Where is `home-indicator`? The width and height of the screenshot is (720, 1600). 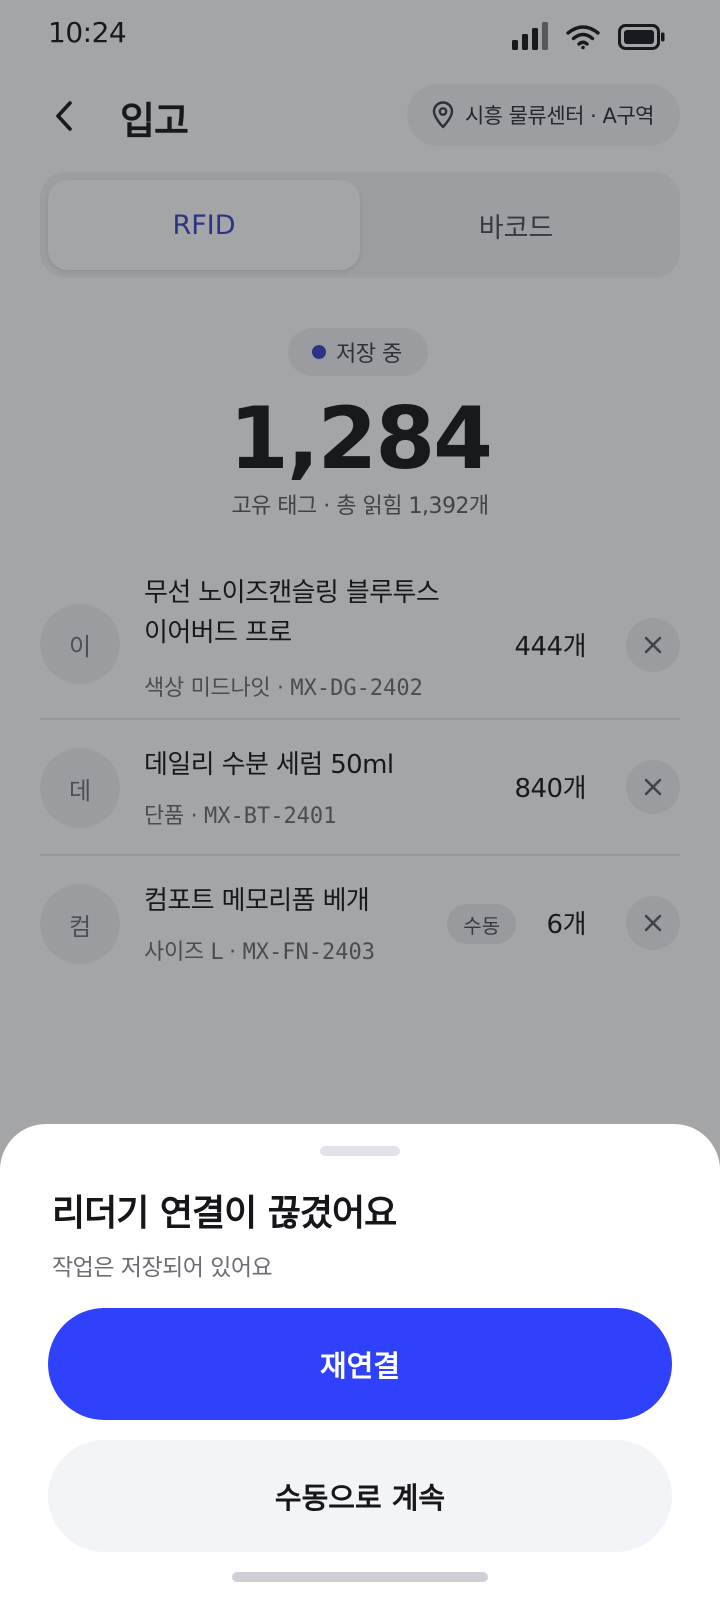 home-indicator is located at coordinates (360, 1577).